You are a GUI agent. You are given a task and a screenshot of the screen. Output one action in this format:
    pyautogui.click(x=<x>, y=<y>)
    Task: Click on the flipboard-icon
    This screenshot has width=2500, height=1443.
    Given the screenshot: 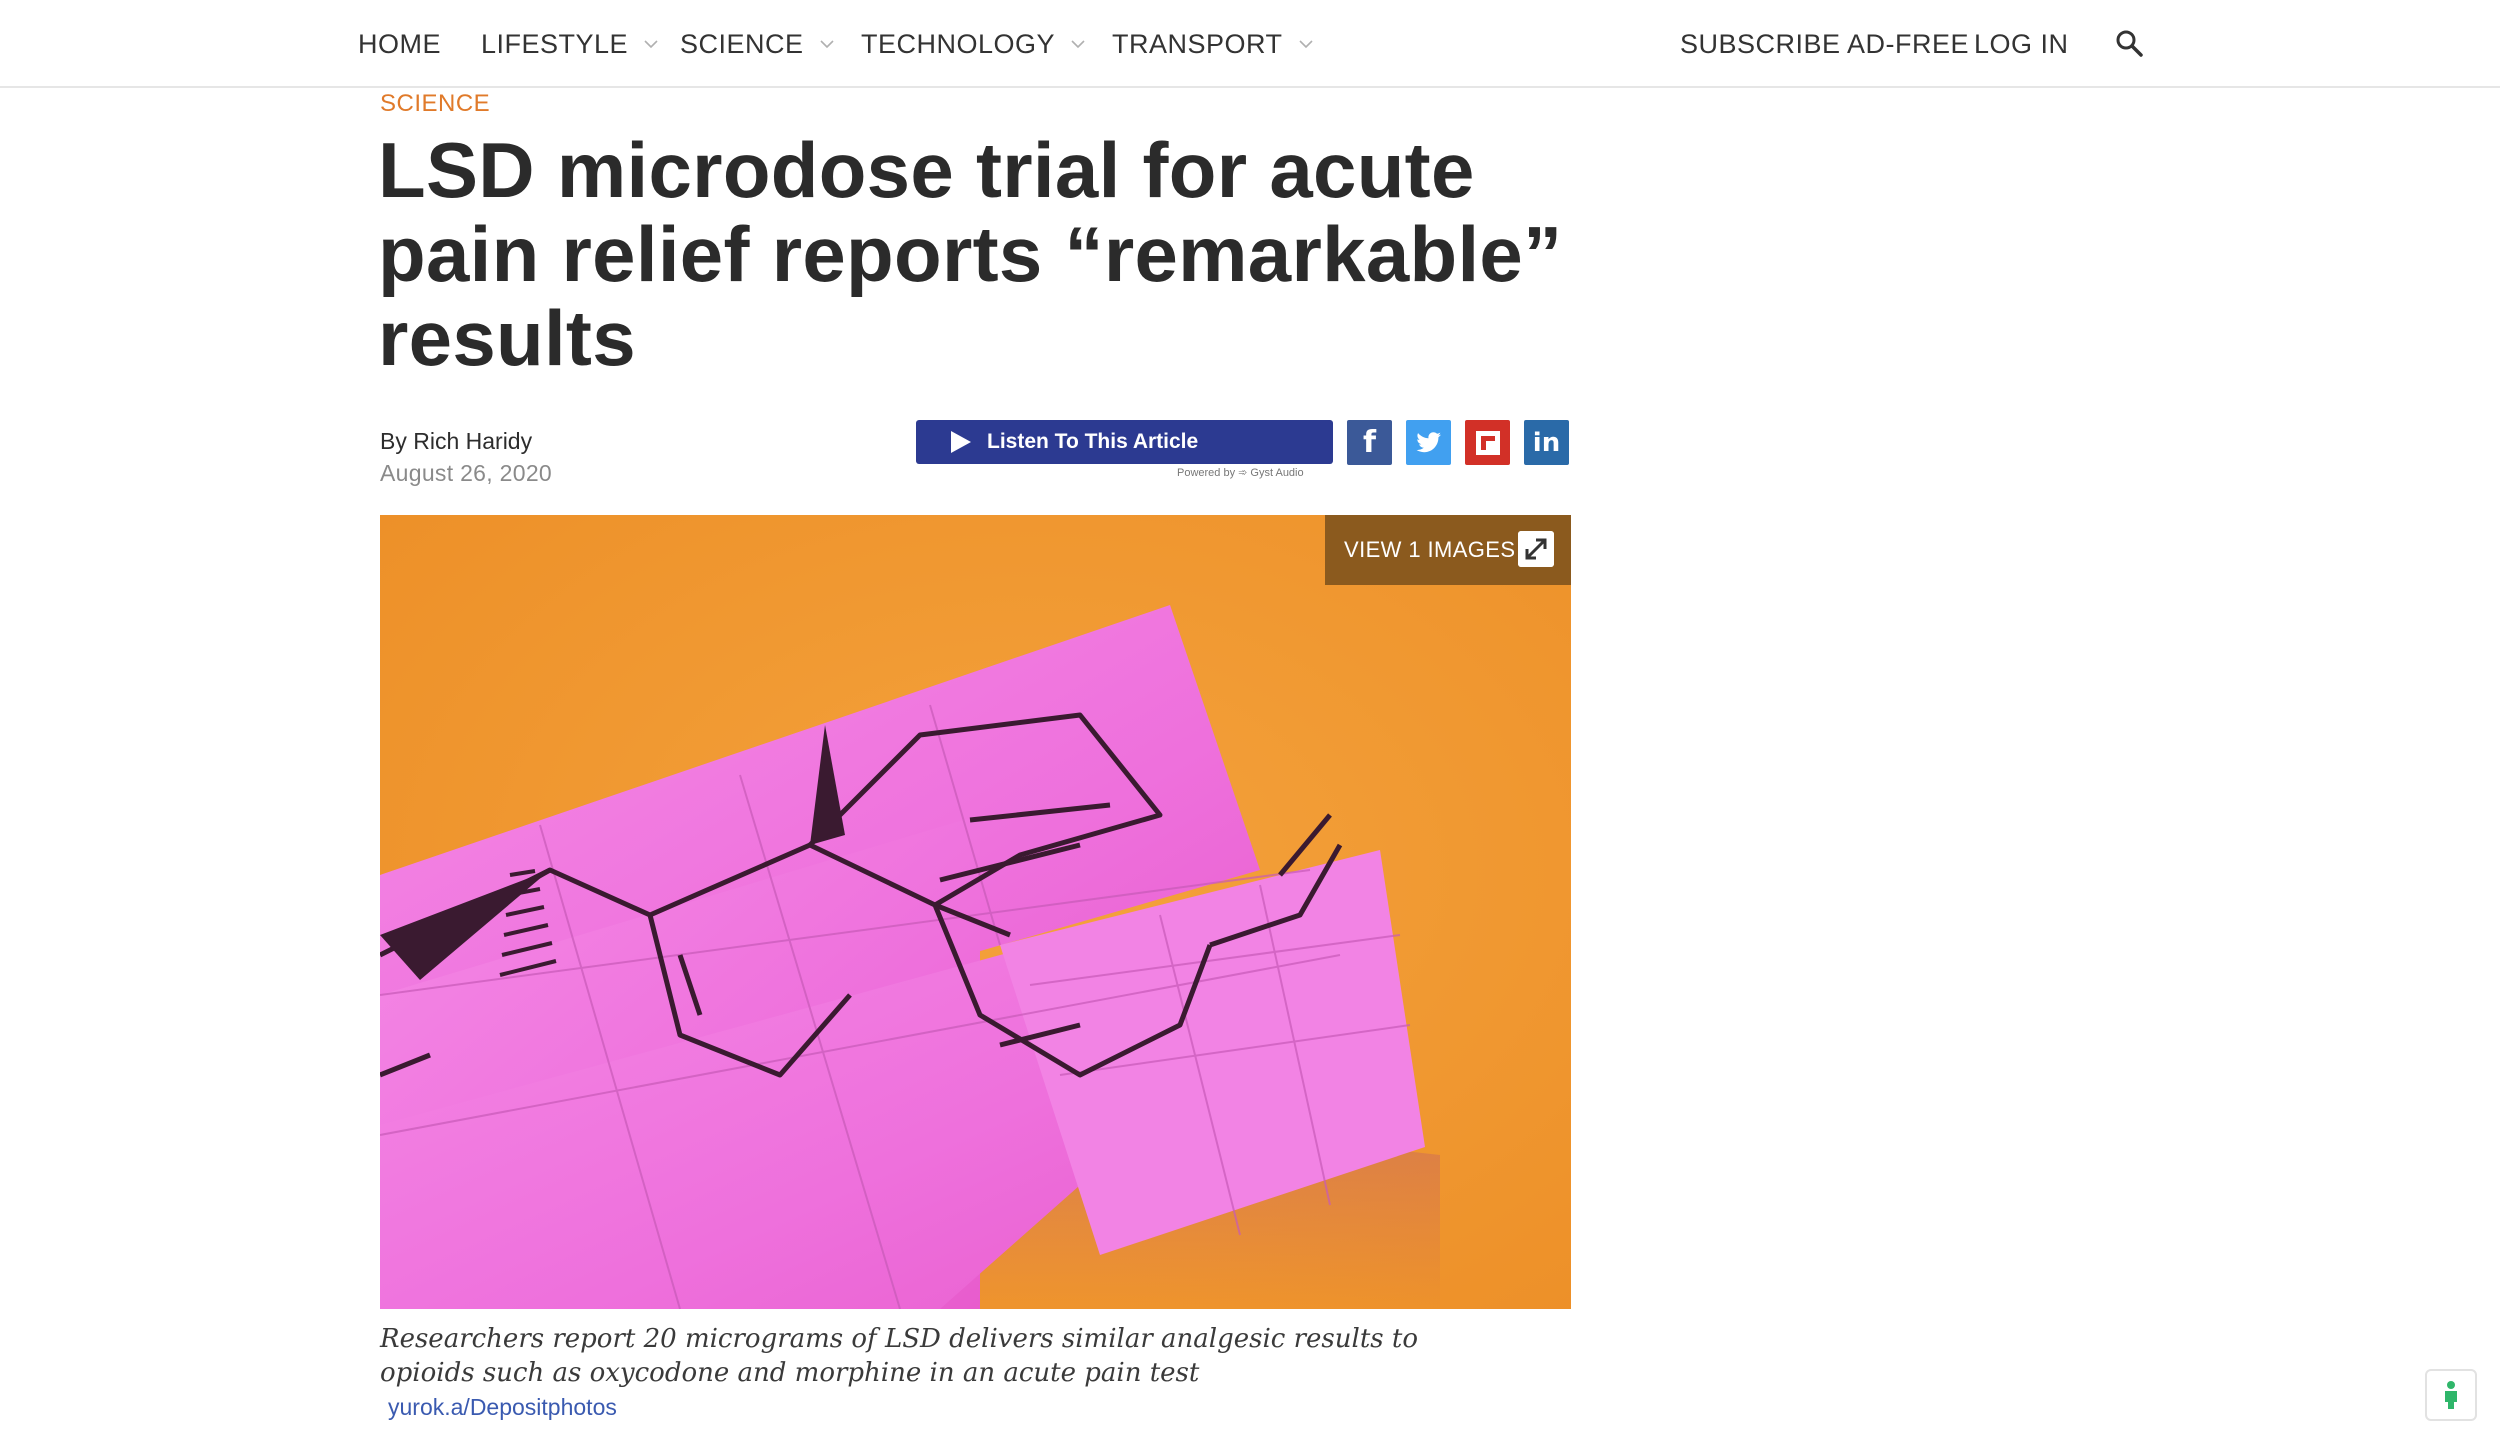 What is the action you would take?
    pyautogui.click(x=1487, y=442)
    